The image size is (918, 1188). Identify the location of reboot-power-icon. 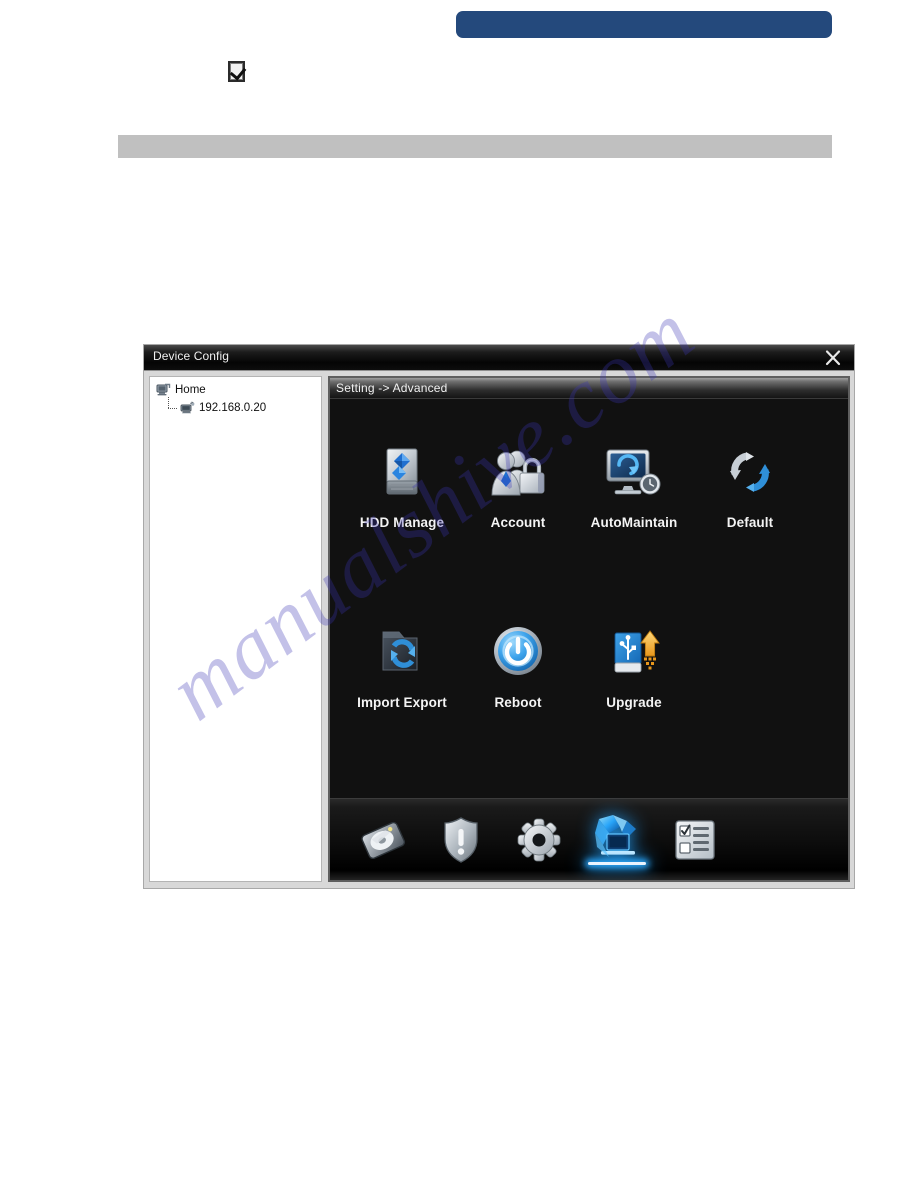
(518, 652).